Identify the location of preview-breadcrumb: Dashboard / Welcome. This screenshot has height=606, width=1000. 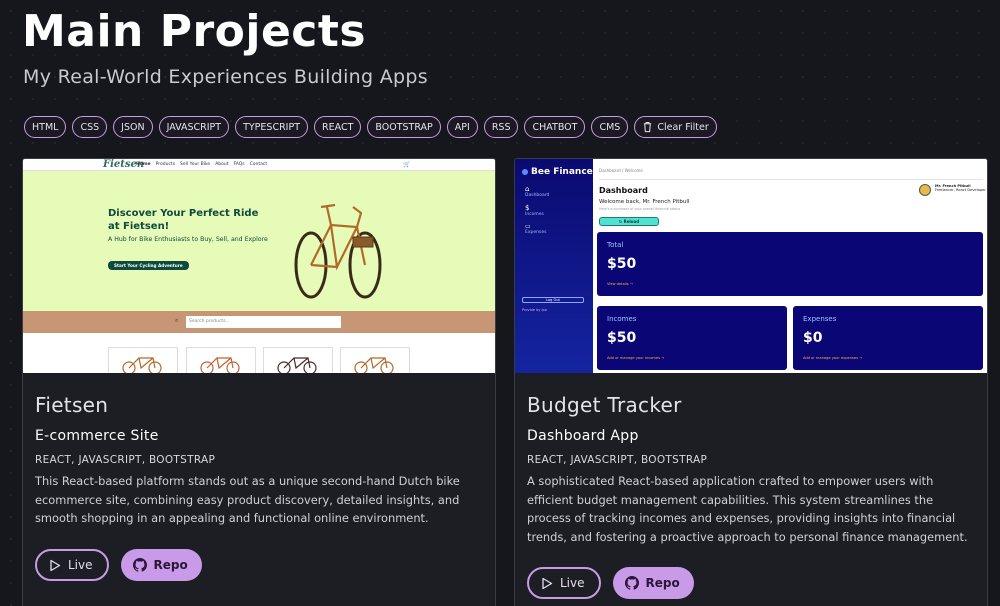
(621, 170).